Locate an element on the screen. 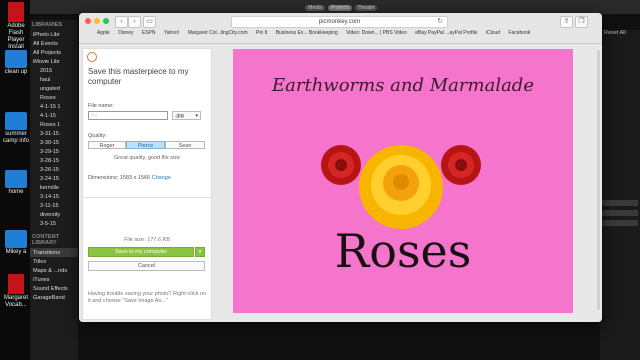  timeline-panel: Reset All is located at coordinates (620, 195).